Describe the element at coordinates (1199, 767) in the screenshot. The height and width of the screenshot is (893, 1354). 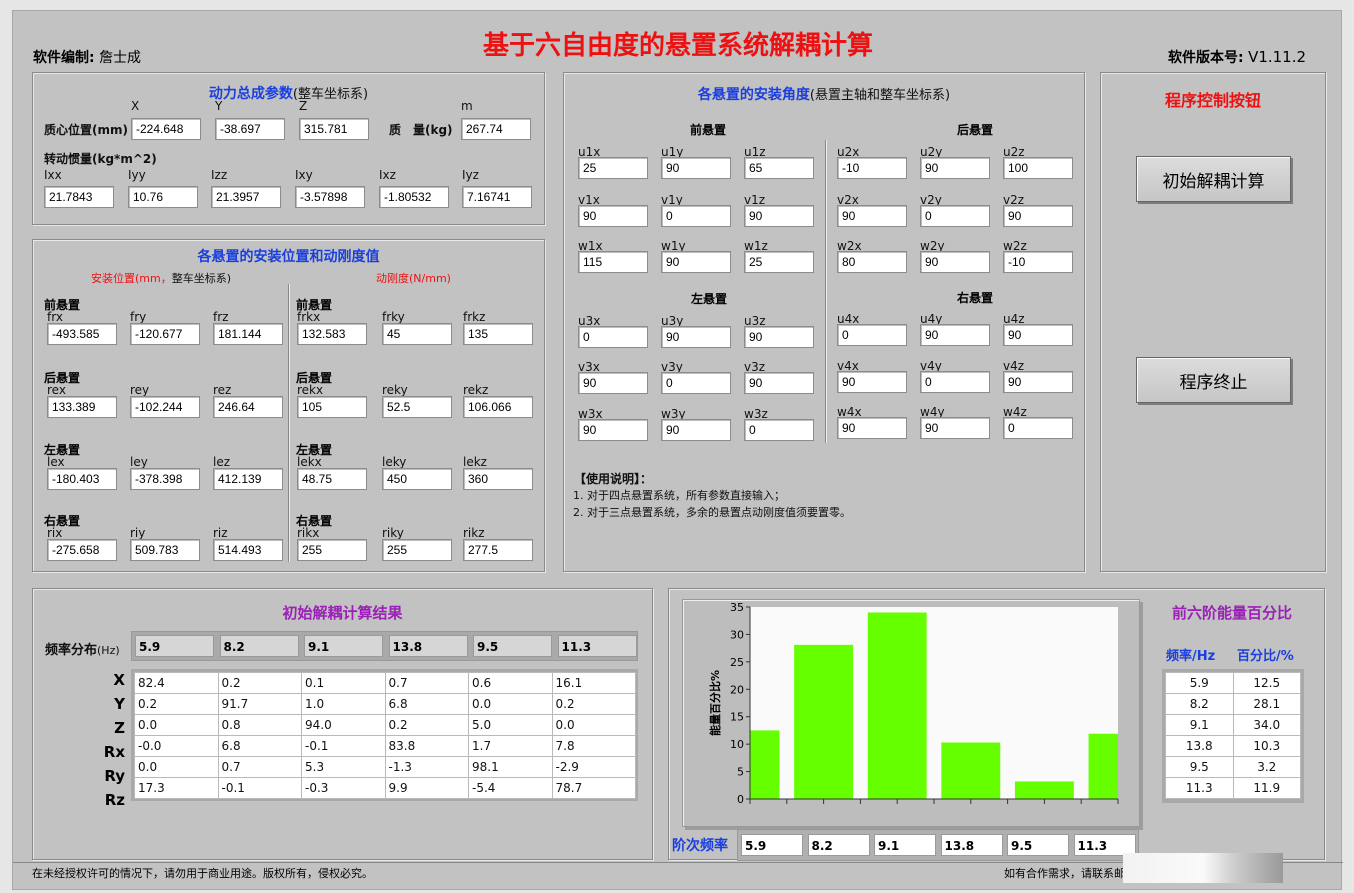
I see `table-cell: 9.5` at that location.